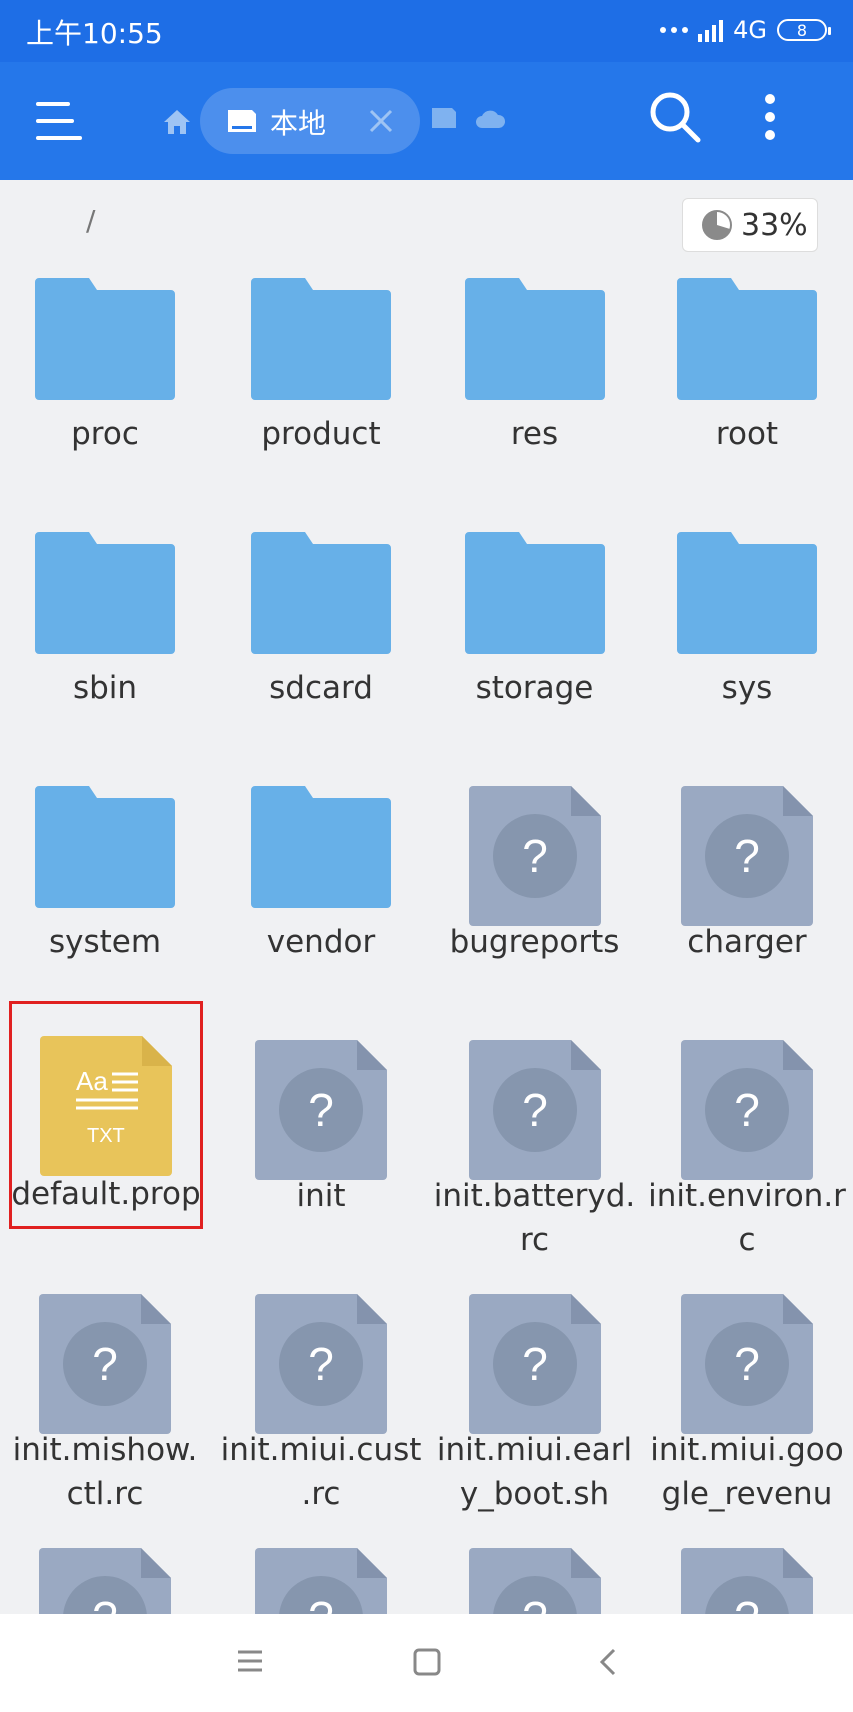 This screenshot has width=853, height=1712. Describe the element at coordinates (747, 635) in the screenshot. I see `folder-item: sys` at that location.